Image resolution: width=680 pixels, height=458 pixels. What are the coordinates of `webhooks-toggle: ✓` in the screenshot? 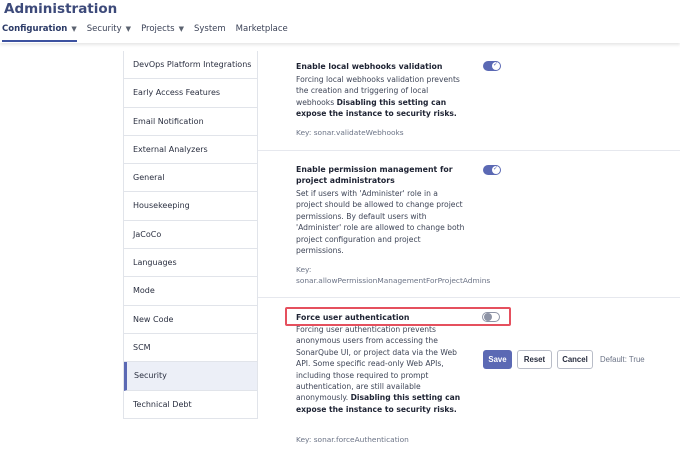 It's located at (492, 66).